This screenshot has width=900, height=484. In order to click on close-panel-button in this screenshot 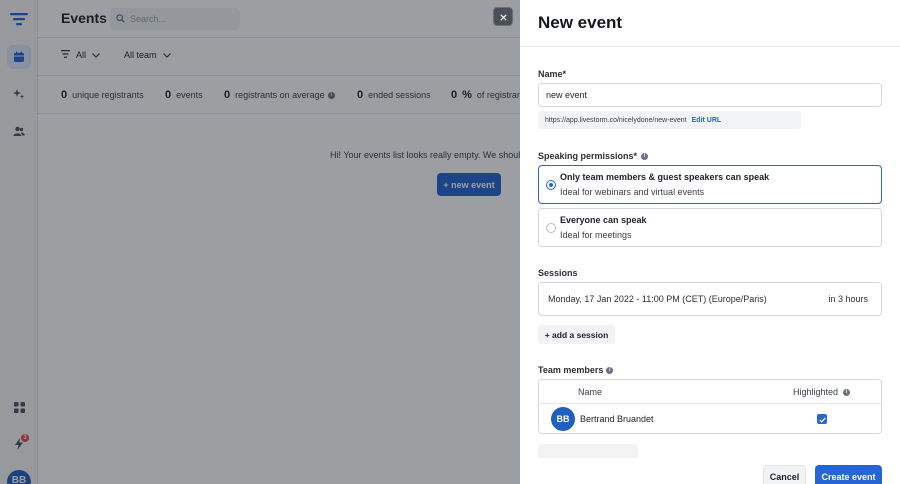, I will do `click(503, 16)`.